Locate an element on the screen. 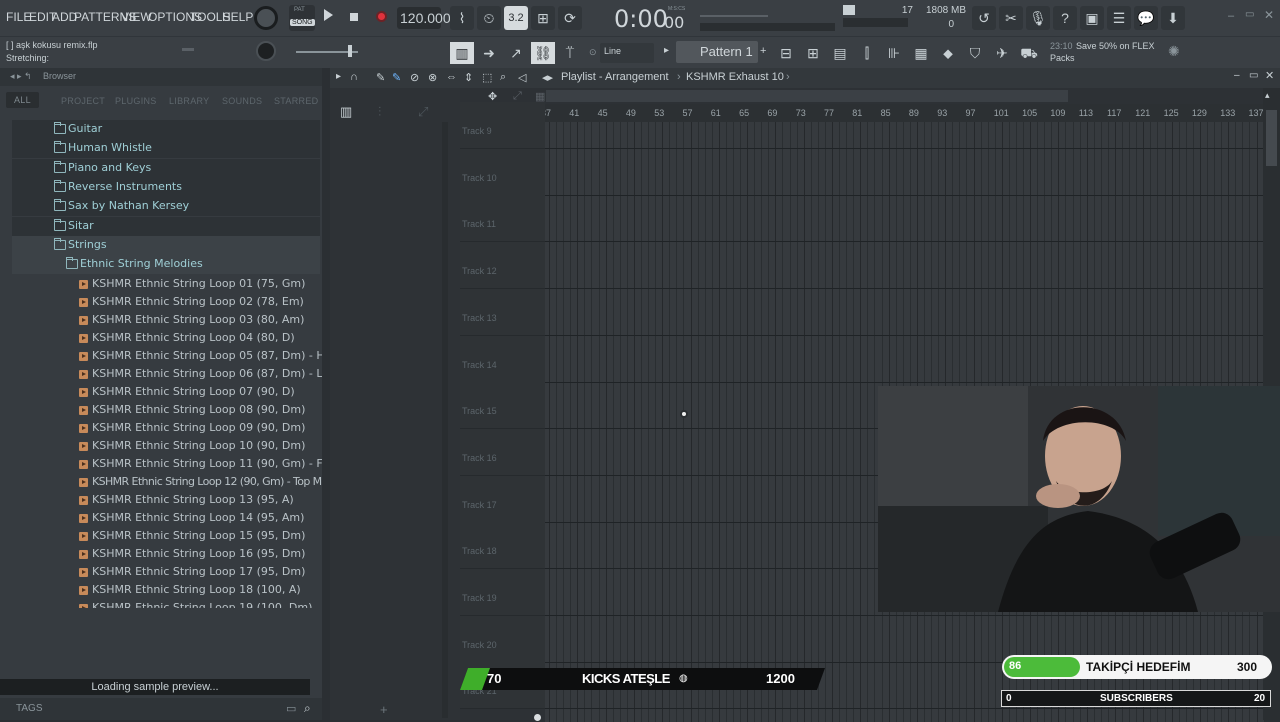  draw-tool-icon: ✎ is located at coordinates (380, 77).